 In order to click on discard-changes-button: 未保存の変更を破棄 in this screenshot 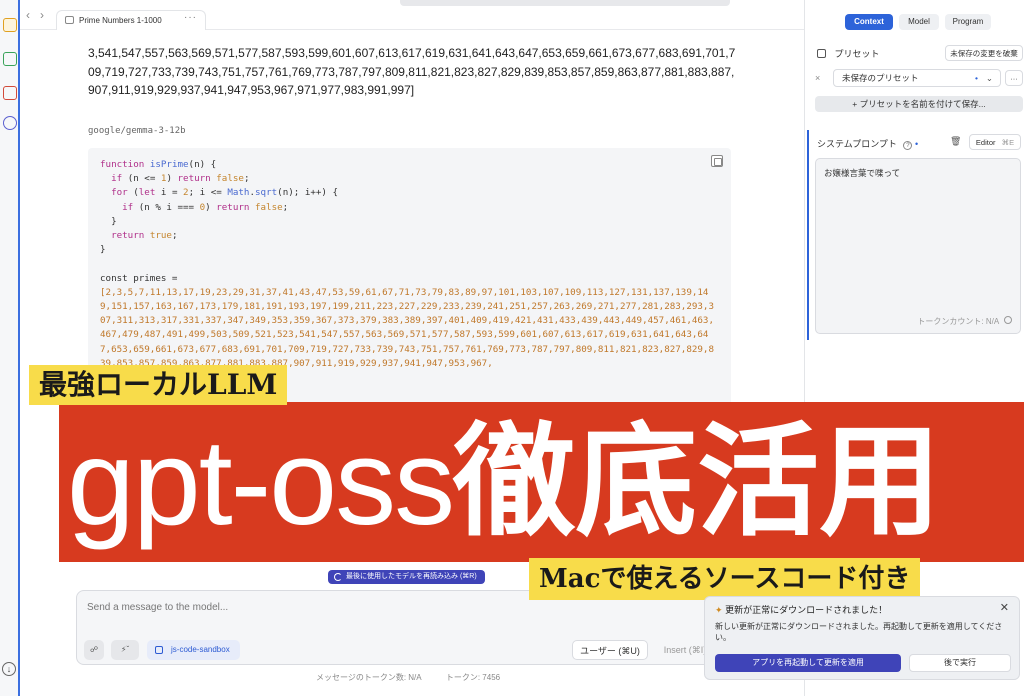, I will do `click(984, 53)`.